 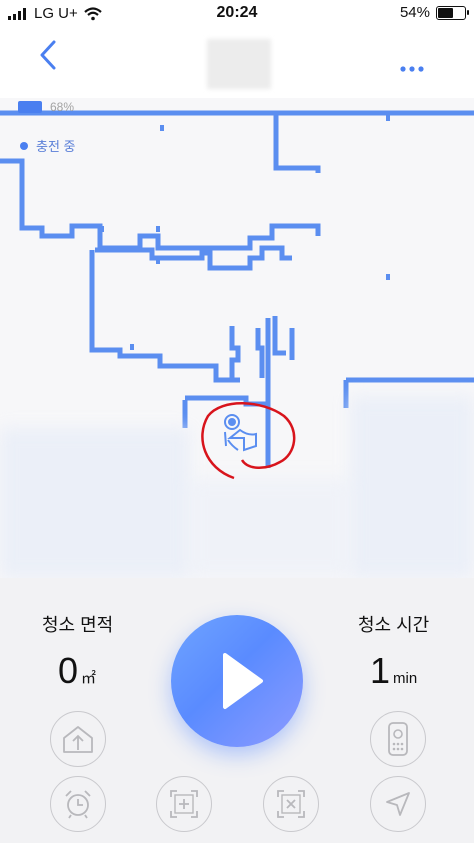 What do you see at coordinates (30, 107) in the screenshot?
I see `robot-battery-icon` at bounding box center [30, 107].